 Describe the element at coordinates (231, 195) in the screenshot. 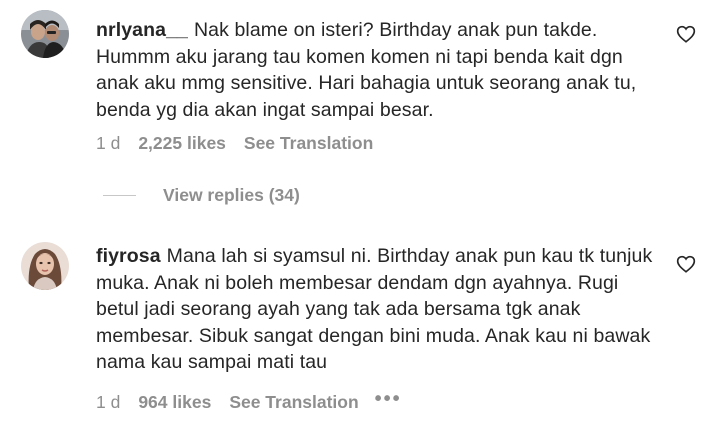

I see `view-replies-label: View replies (34)` at that location.